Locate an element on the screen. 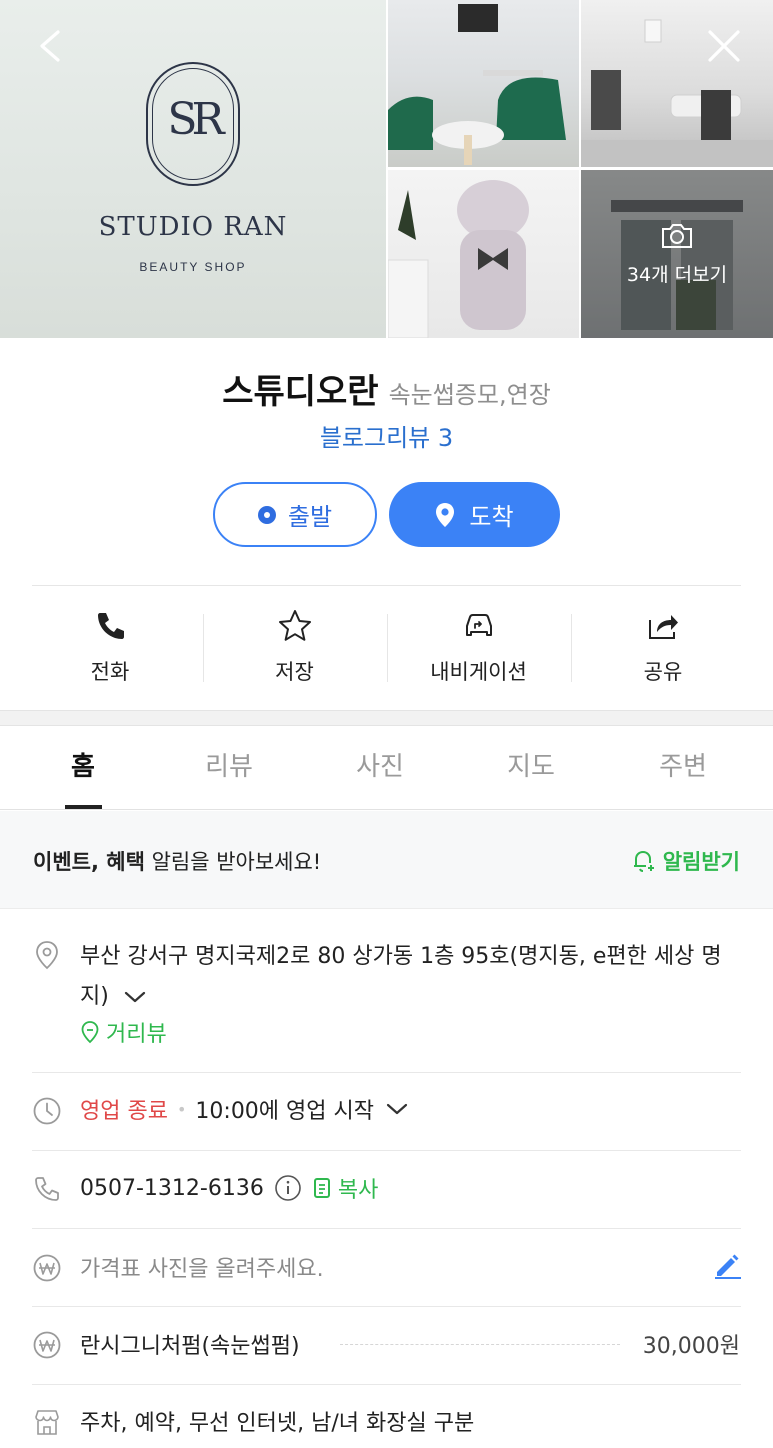 The height and width of the screenshot is (1448, 773). copy-label: 복사 is located at coordinates (358, 1190).